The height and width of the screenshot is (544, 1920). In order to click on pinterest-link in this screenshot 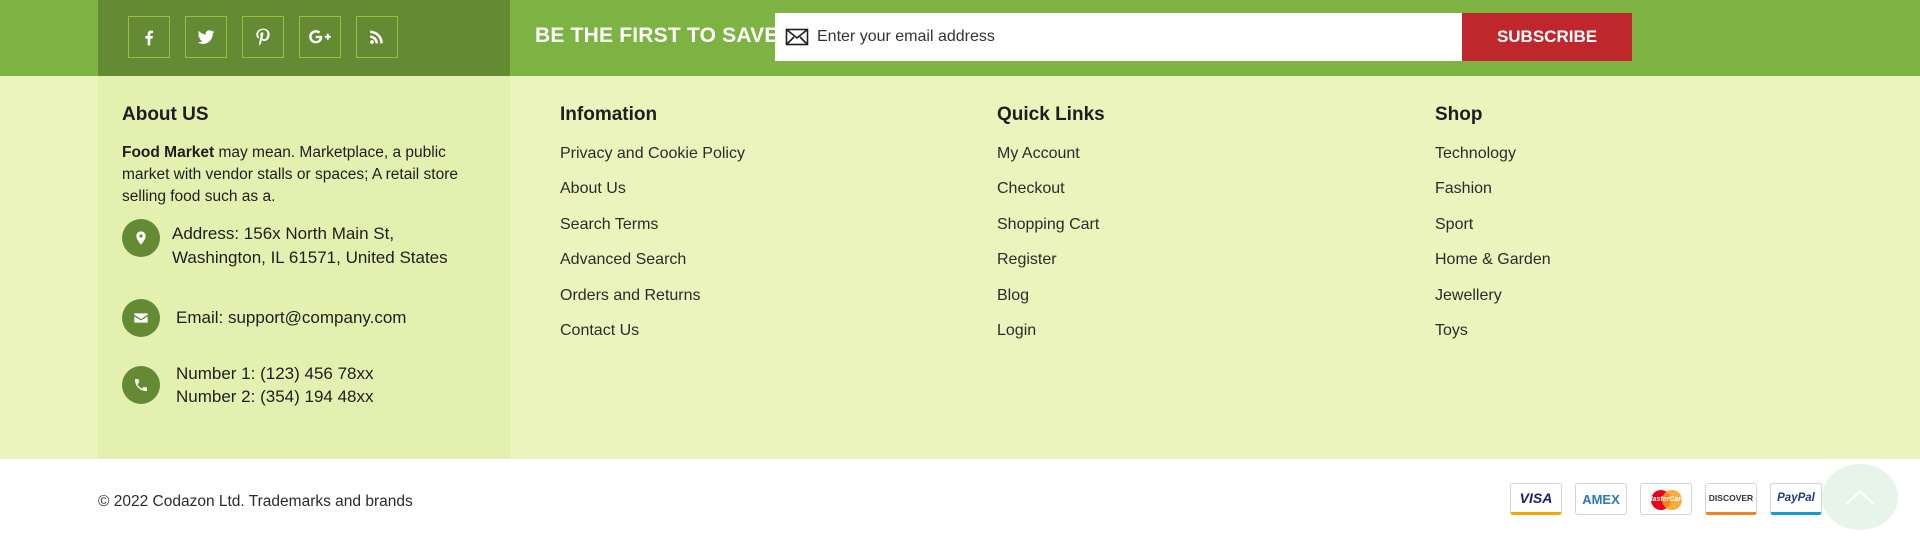, I will do `click(263, 37)`.